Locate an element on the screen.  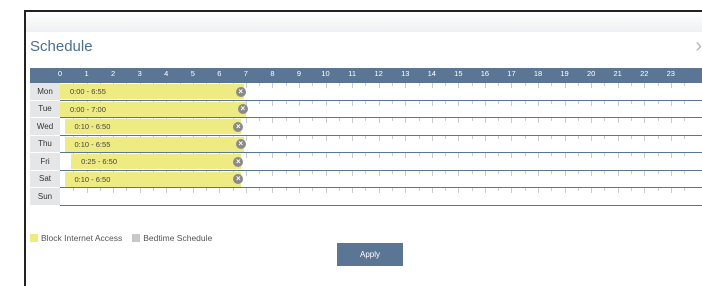
legend-bedtime-swatch is located at coordinates (136, 238).